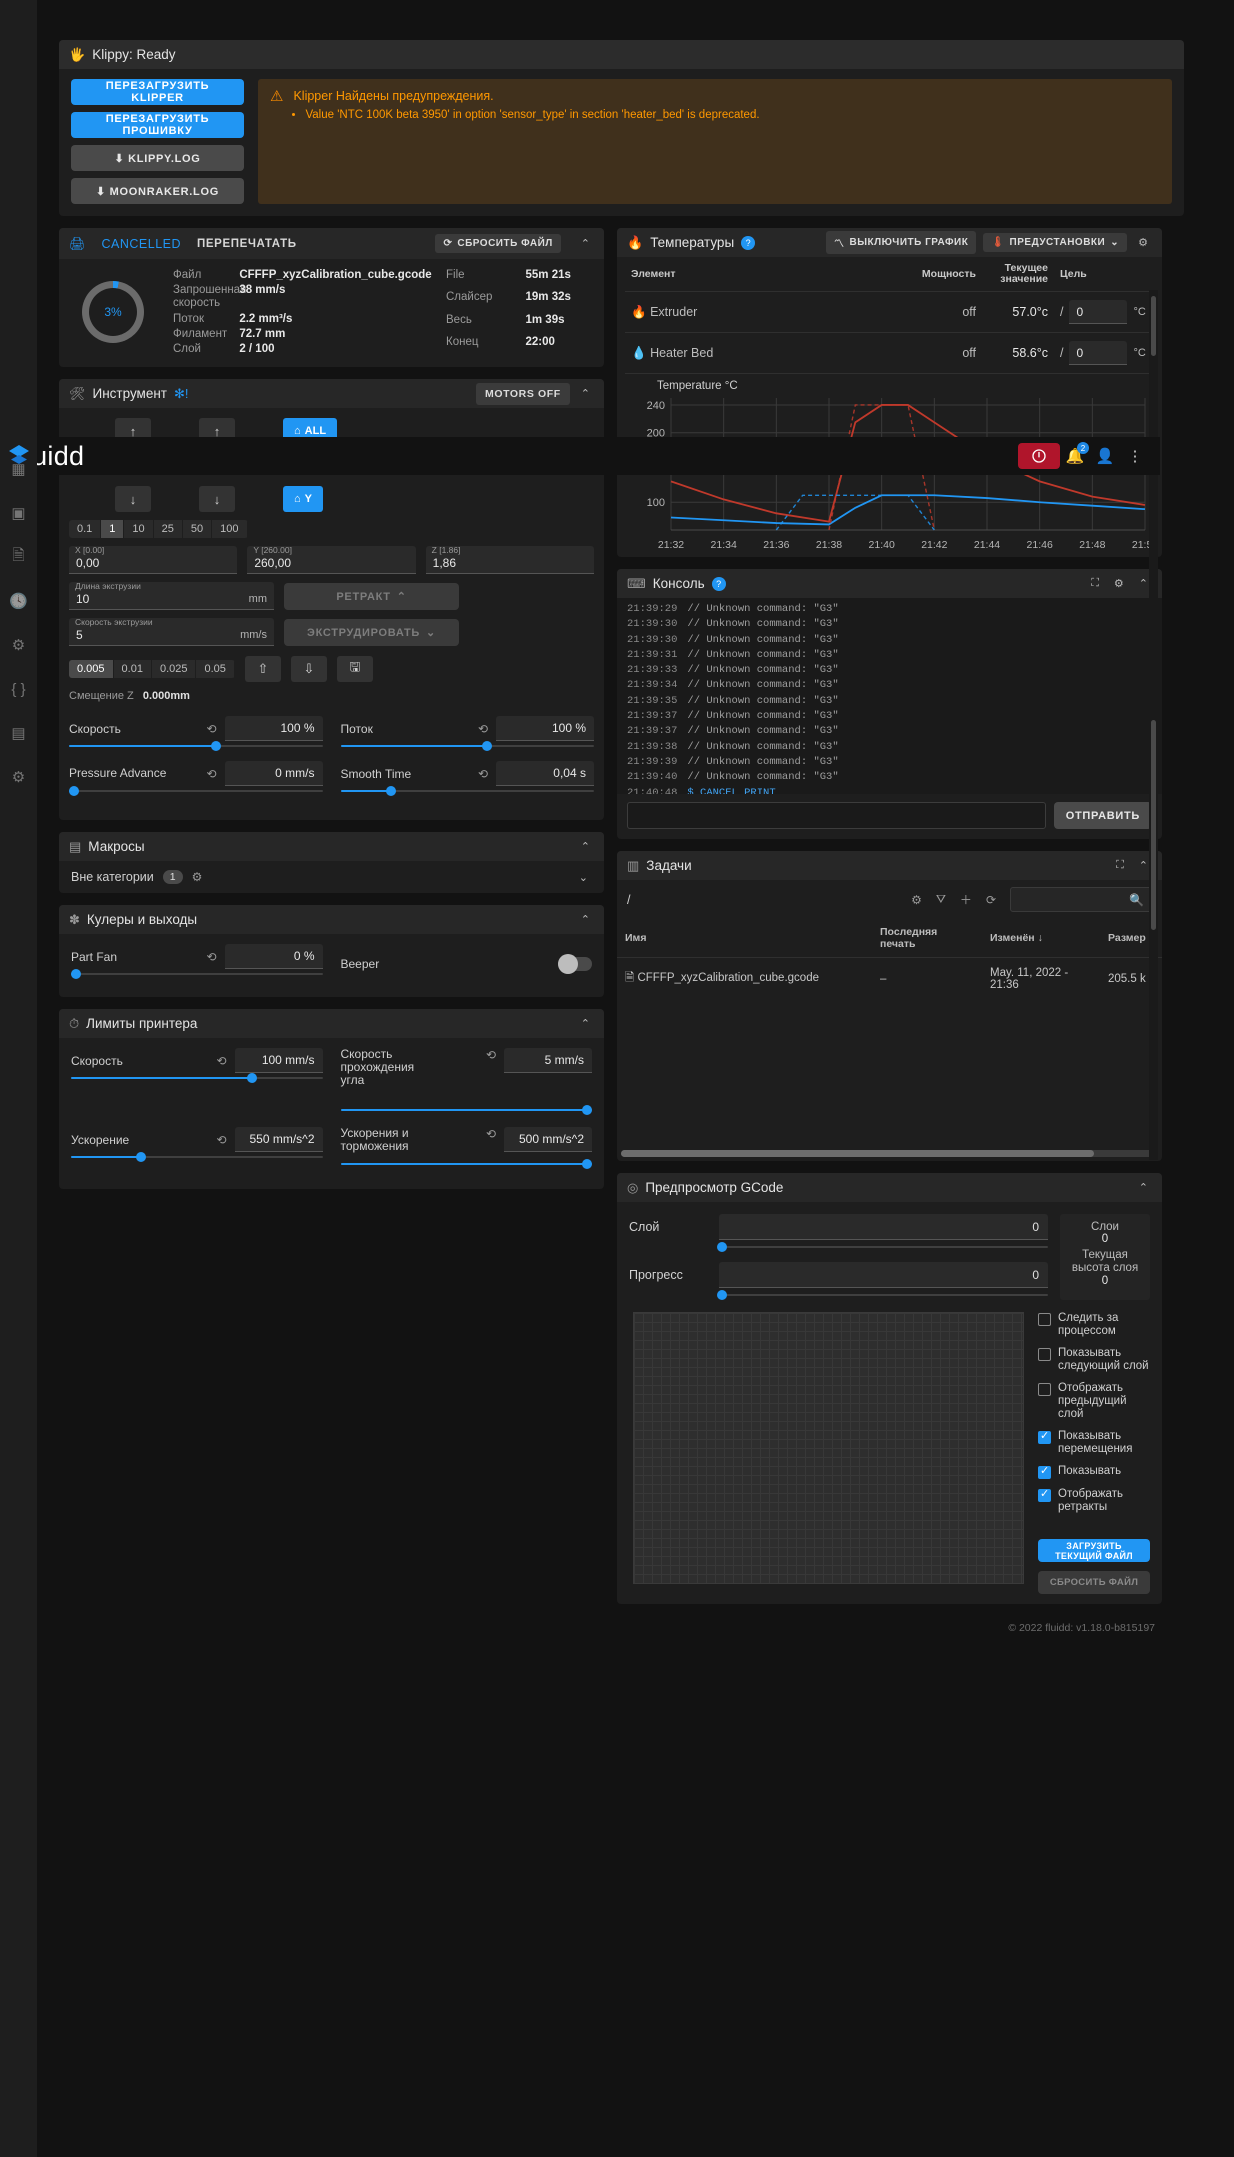 The height and width of the screenshot is (2157, 1234). What do you see at coordinates (273, 773) in the screenshot?
I see `pressure-advance-value: 0 mm/s` at bounding box center [273, 773].